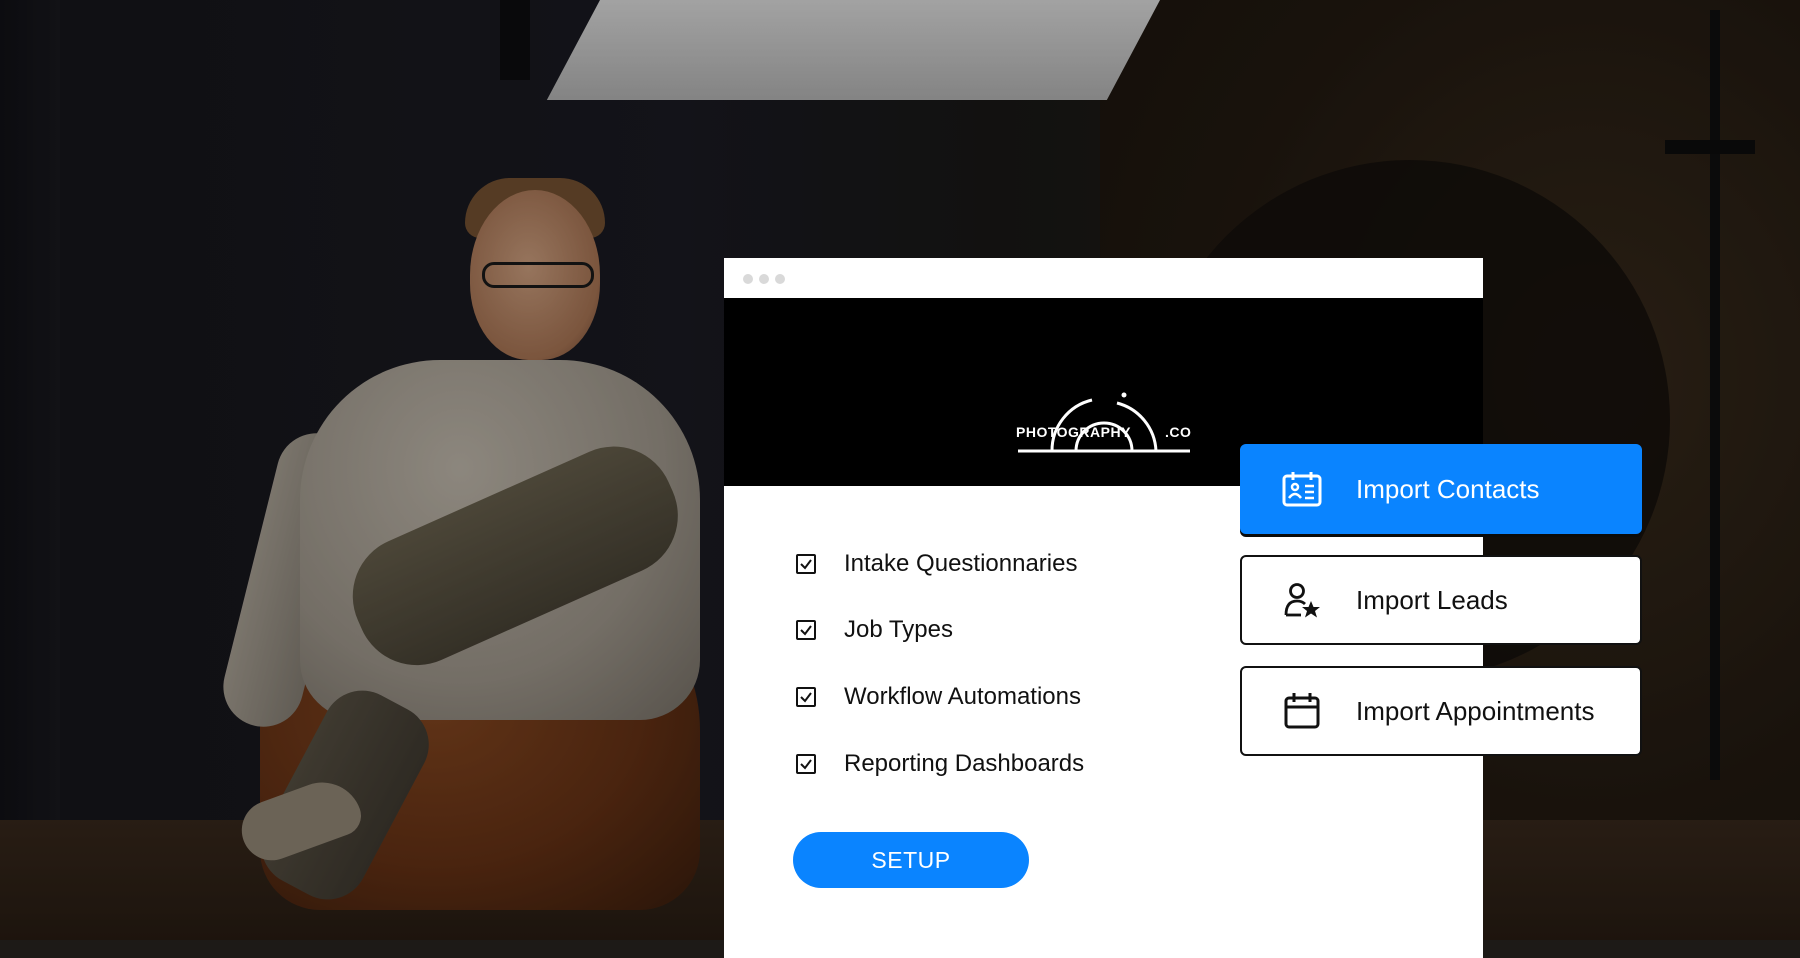 This screenshot has height=958, width=1800. I want to click on checklist-item: Workflow Automations, so click(938, 697).